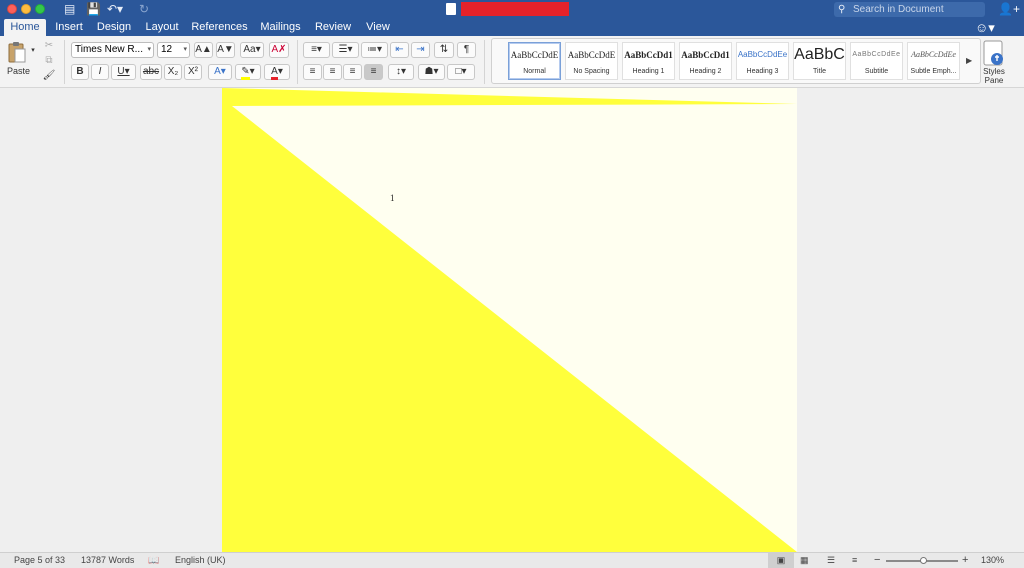 This screenshot has width=1024, height=568. I want to click on paste-icon, so click(17, 52).